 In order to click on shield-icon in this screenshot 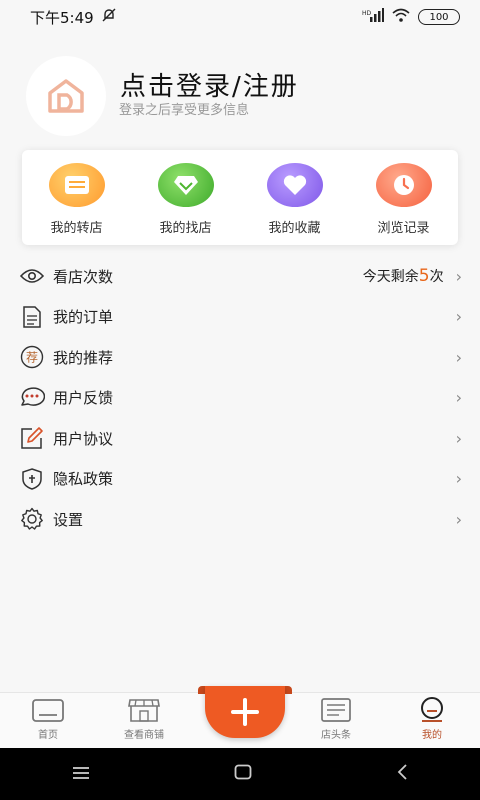, I will do `click(32, 479)`.